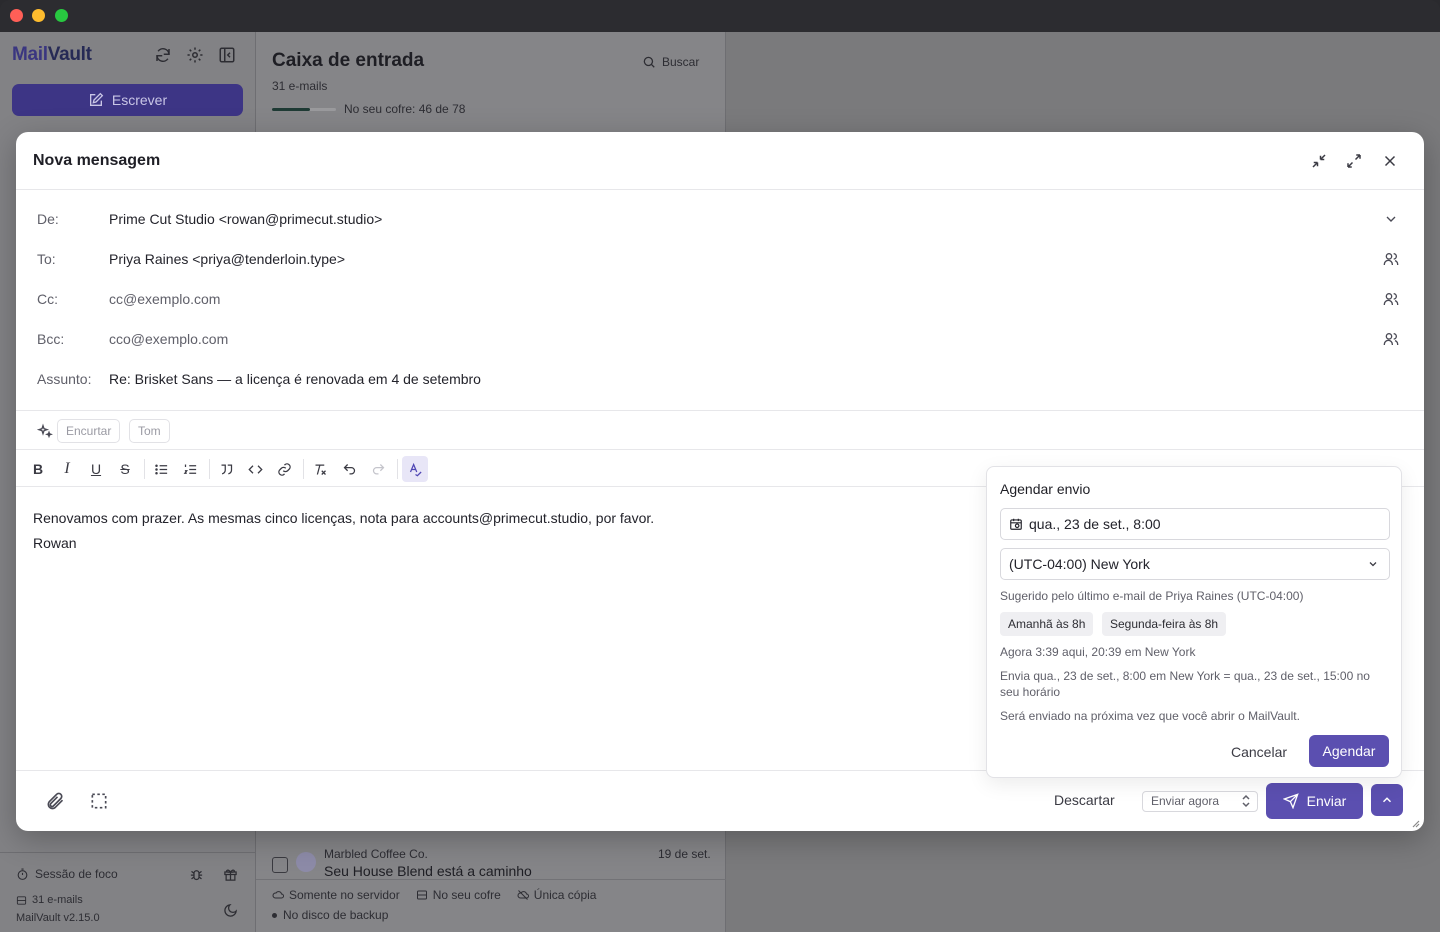 This screenshot has height=932, width=1440. I want to click on cc-label: Cc:, so click(47, 299).